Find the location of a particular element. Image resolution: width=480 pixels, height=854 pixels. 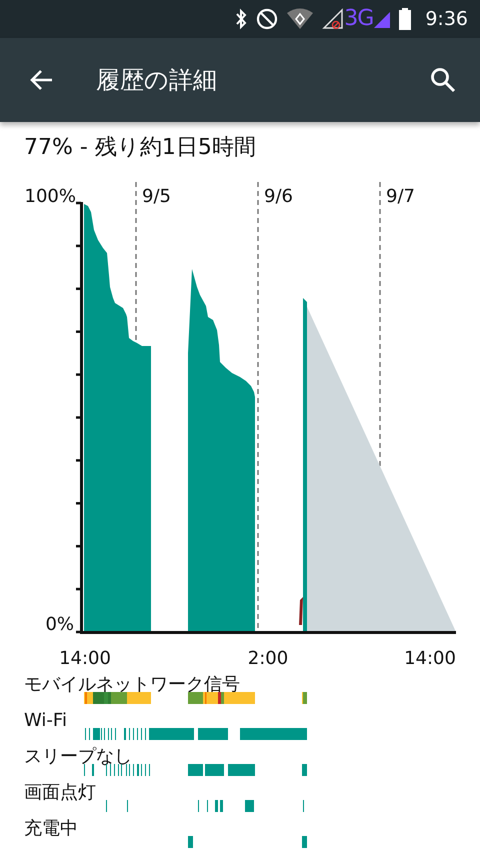

timeline-label: 画面点灯 is located at coordinates (60, 793).